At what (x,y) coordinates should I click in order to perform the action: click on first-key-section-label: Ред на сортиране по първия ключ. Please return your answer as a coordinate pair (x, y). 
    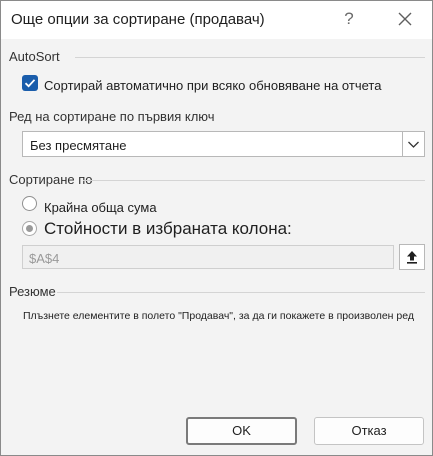
    Looking at the image, I should click on (112, 116).